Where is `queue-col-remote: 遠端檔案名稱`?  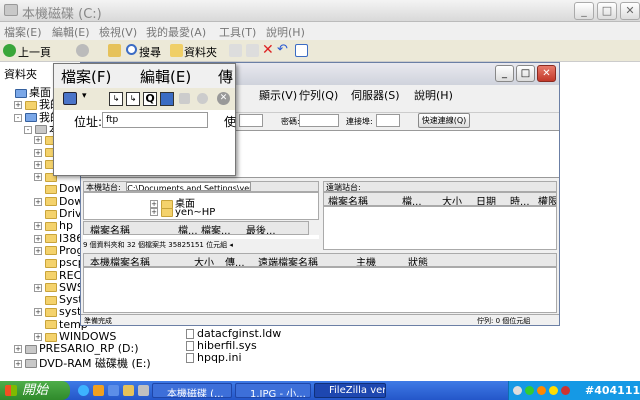 queue-col-remote: 遠端檔案名稱 is located at coordinates (288, 260).